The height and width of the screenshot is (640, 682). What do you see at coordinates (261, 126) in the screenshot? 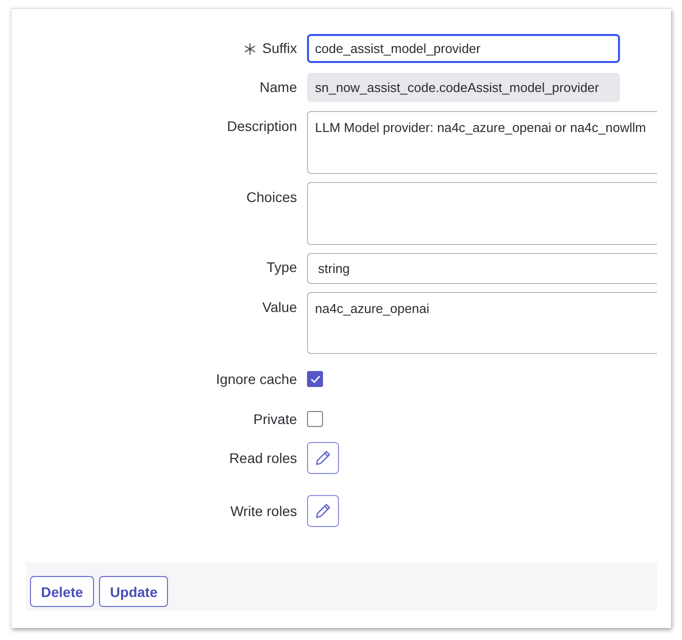
I see `field-label: Description` at bounding box center [261, 126].